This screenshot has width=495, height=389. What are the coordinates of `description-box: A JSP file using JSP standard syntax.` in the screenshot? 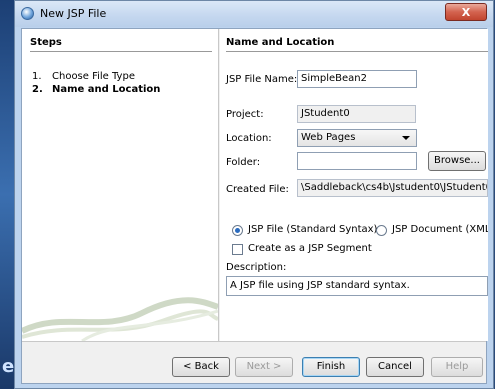 It's located at (357, 286).